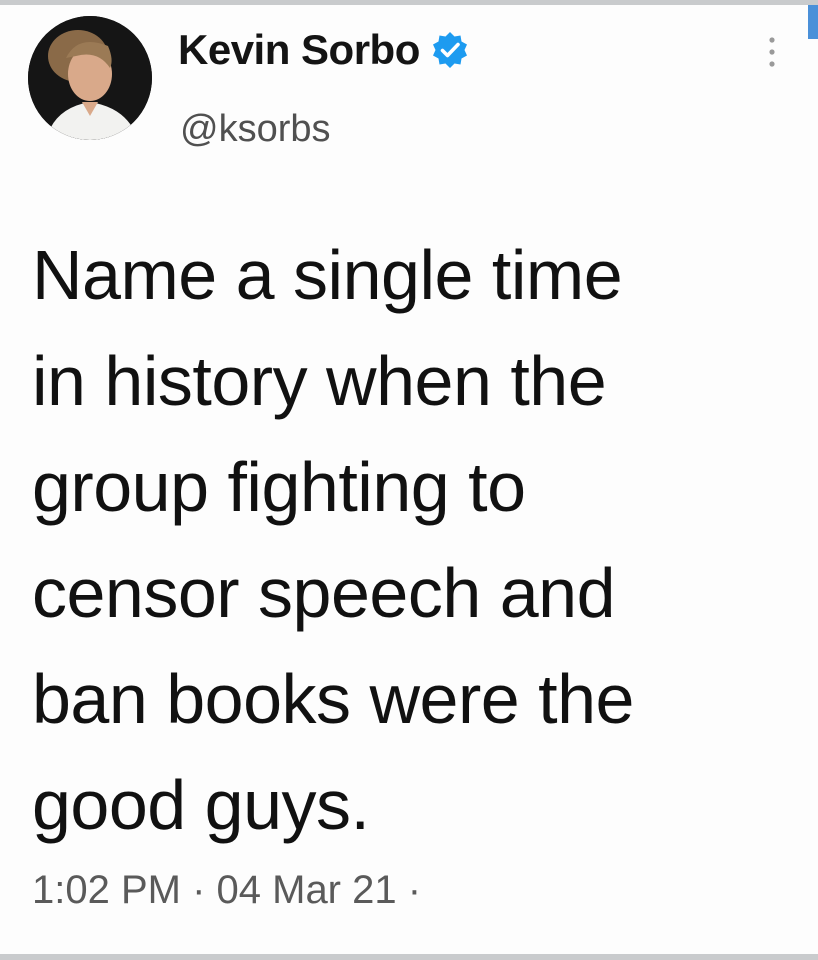 This screenshot has width=818, height=960. Describe the element at coordinates (279, 487) in the screenshot. I see `tweet-text-line: group fighting to` at that location.